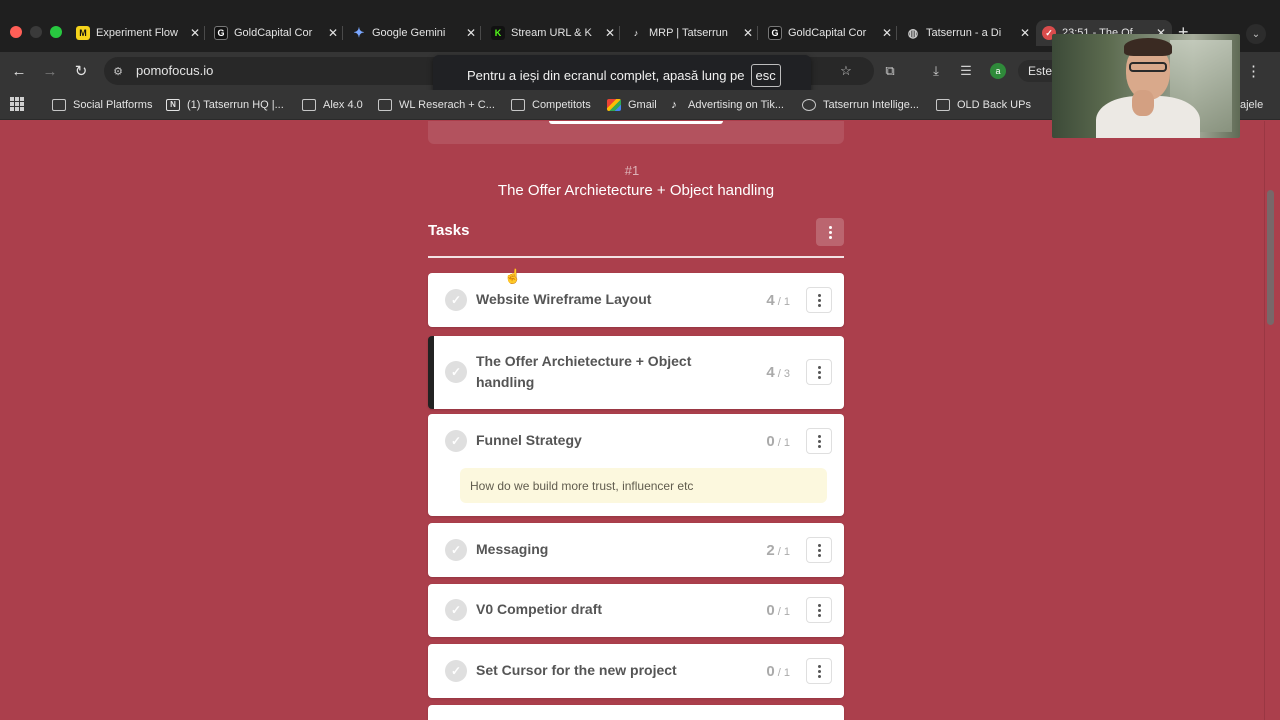 The width and height of the screenshot is (1280, 720). I want to click on browser-tab: ✦ Google Gemini ✕, so click(414, 33).